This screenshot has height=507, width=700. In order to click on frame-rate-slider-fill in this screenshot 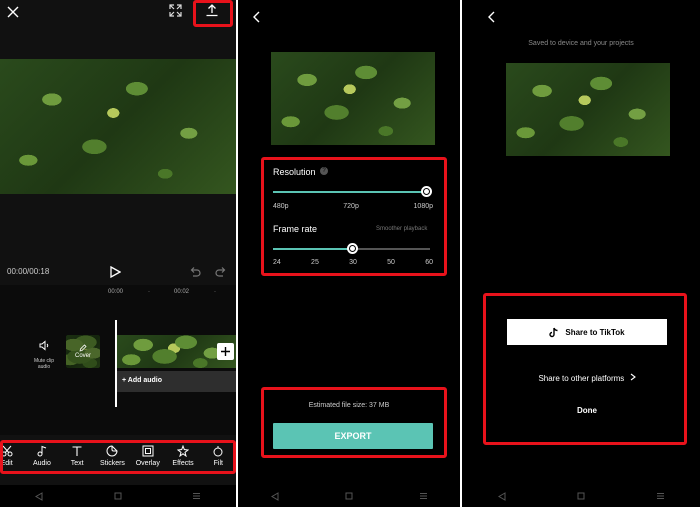, I will do `click(312, 249)`.